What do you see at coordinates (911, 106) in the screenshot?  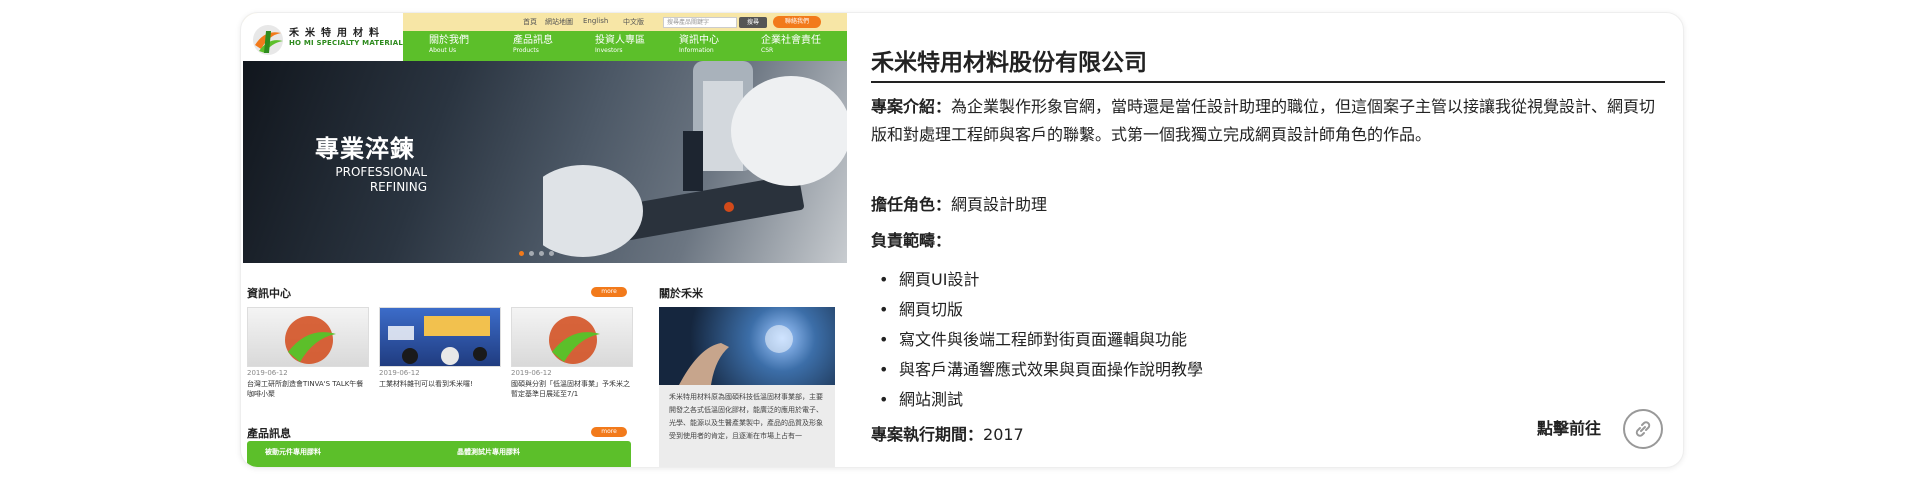 I see `intro-label: 專案介紹：` at bounding box center [911, 106].